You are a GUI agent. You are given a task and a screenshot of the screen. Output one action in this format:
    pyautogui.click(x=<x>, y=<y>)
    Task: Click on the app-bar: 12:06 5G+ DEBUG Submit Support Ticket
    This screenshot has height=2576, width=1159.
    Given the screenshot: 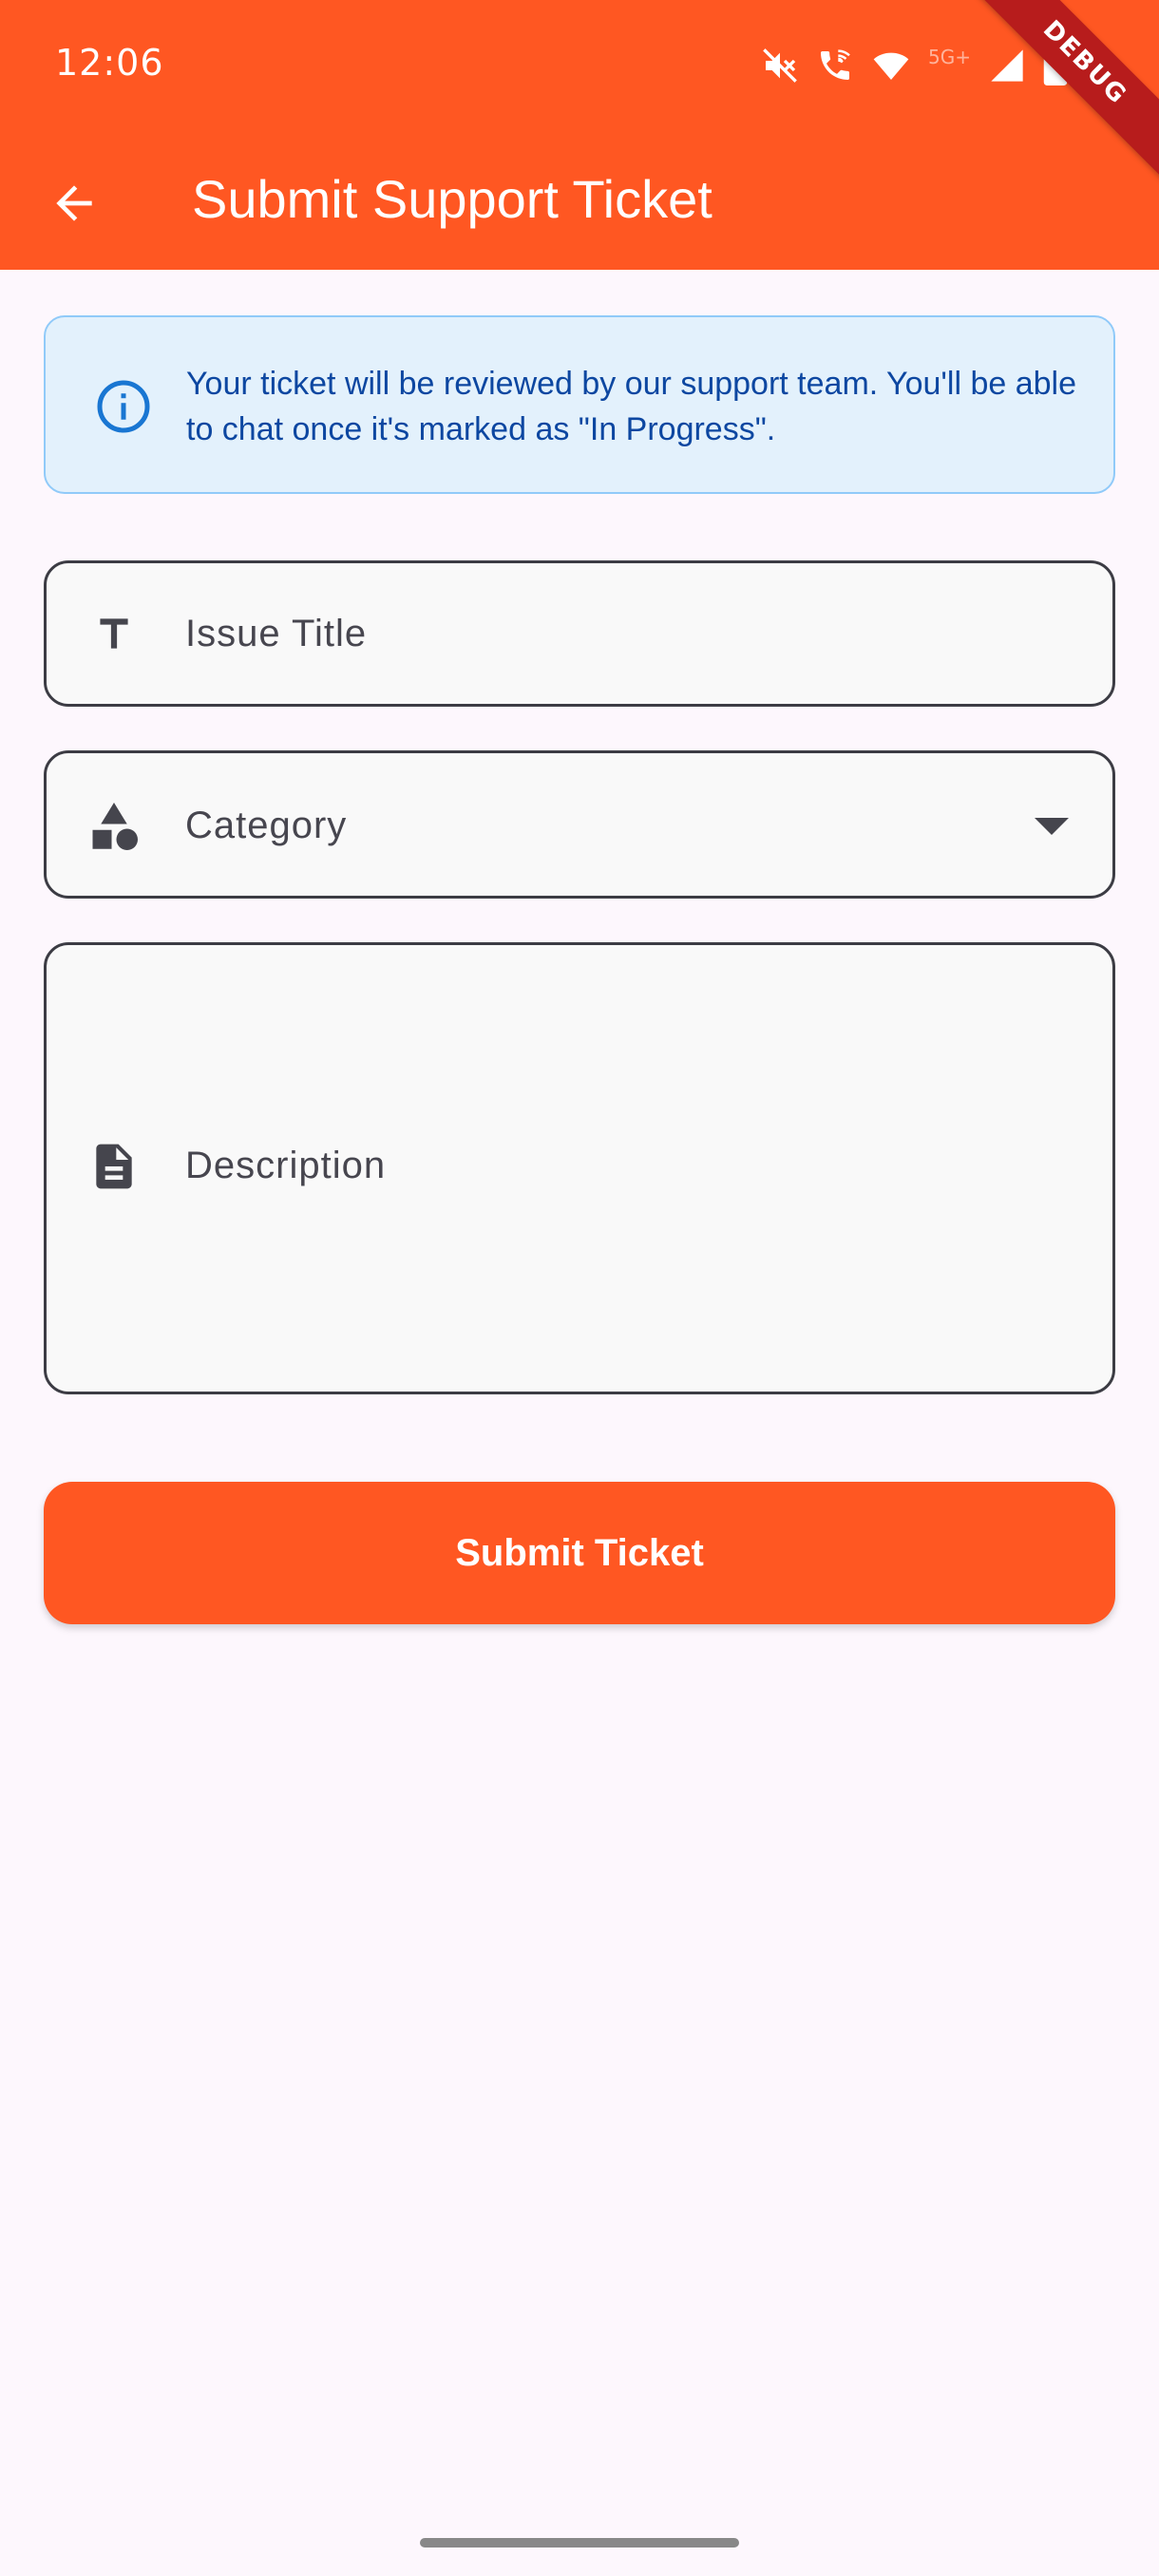 What is the action you would take?
    pyautogui.click(x=579, y=135)
    